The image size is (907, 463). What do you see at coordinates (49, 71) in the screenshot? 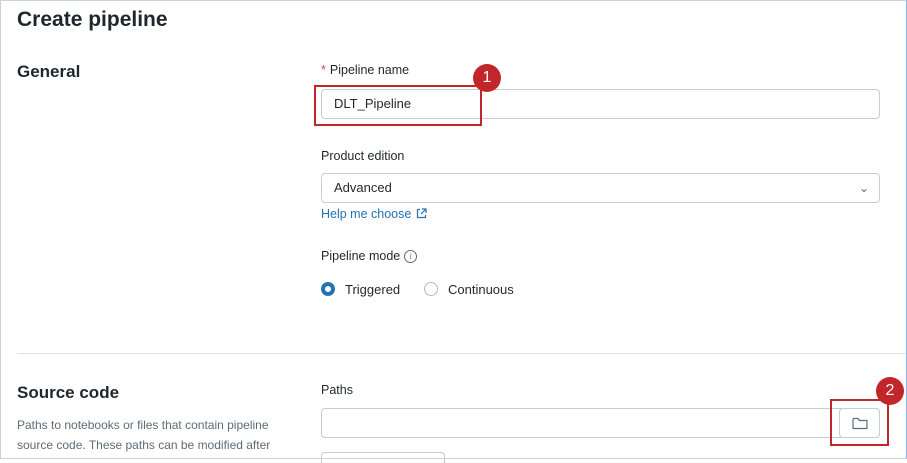
I see `general-section-title: General` at bounding box center [49, 71].